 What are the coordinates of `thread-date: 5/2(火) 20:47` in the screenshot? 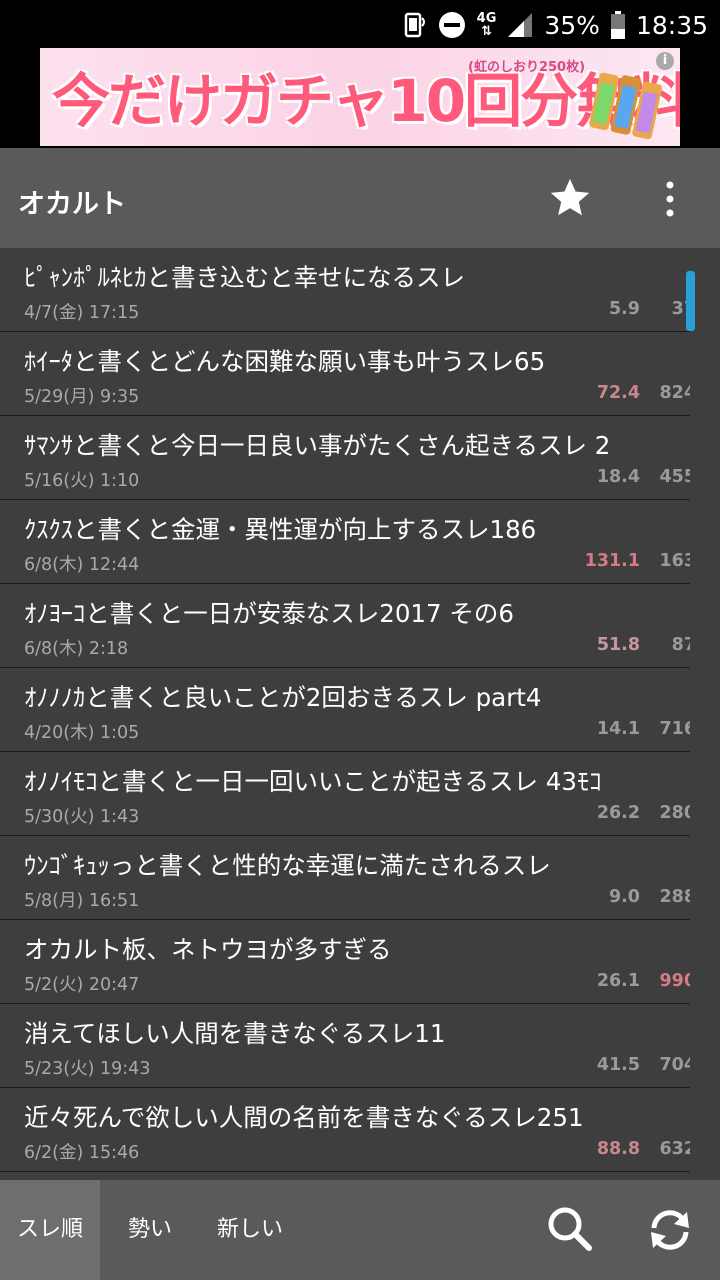 It's located at (82, 985).